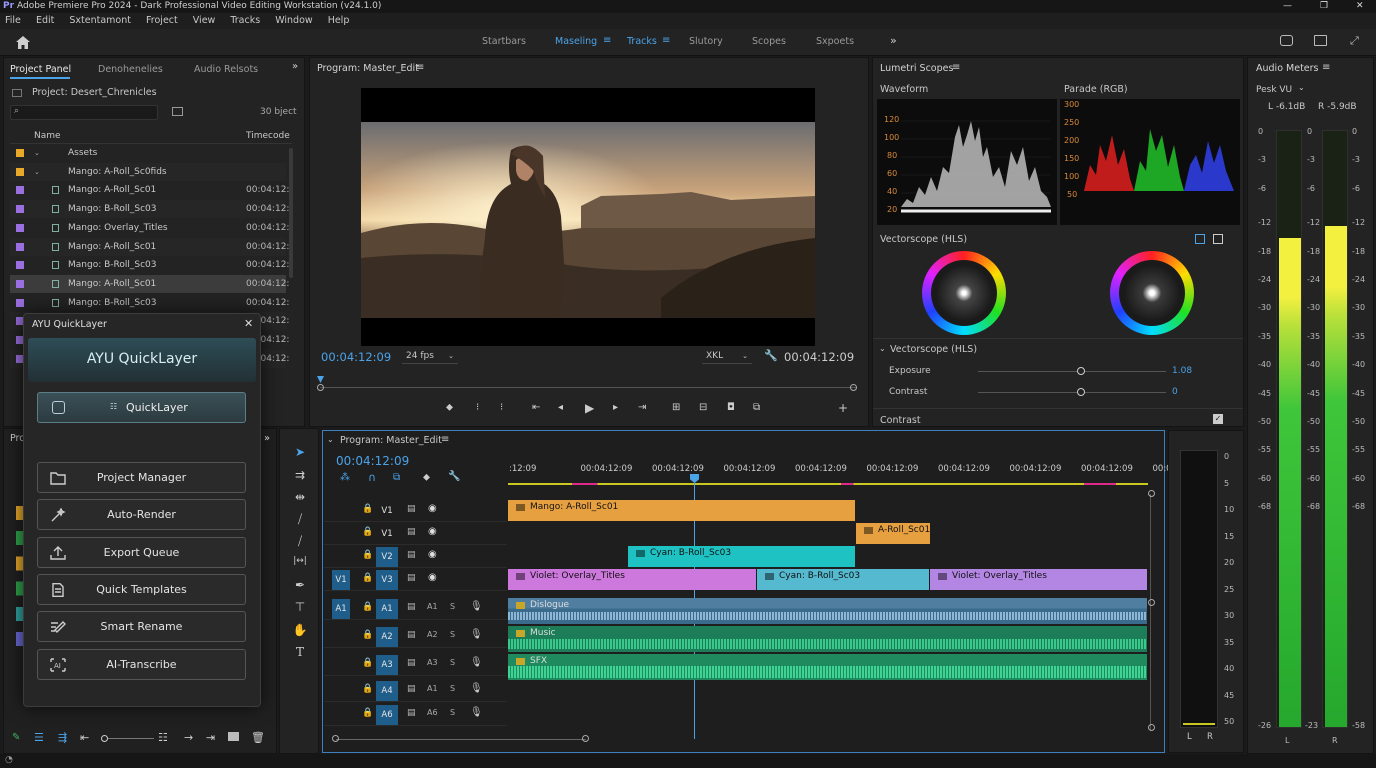 This screenshot has width=1376, height=768. Describe the element at coordinates (339, 20) in the screenshot. I see `menu-help: Help` at that location.